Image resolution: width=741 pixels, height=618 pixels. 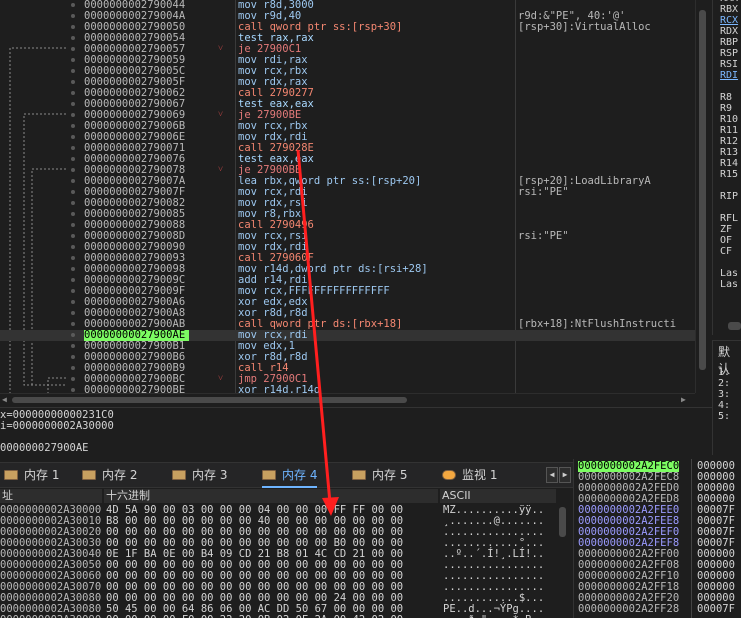 What do you see at coordinates (729, 174) in the screenshot?
I see `register-name: R15` at bounding box center [729, 174].